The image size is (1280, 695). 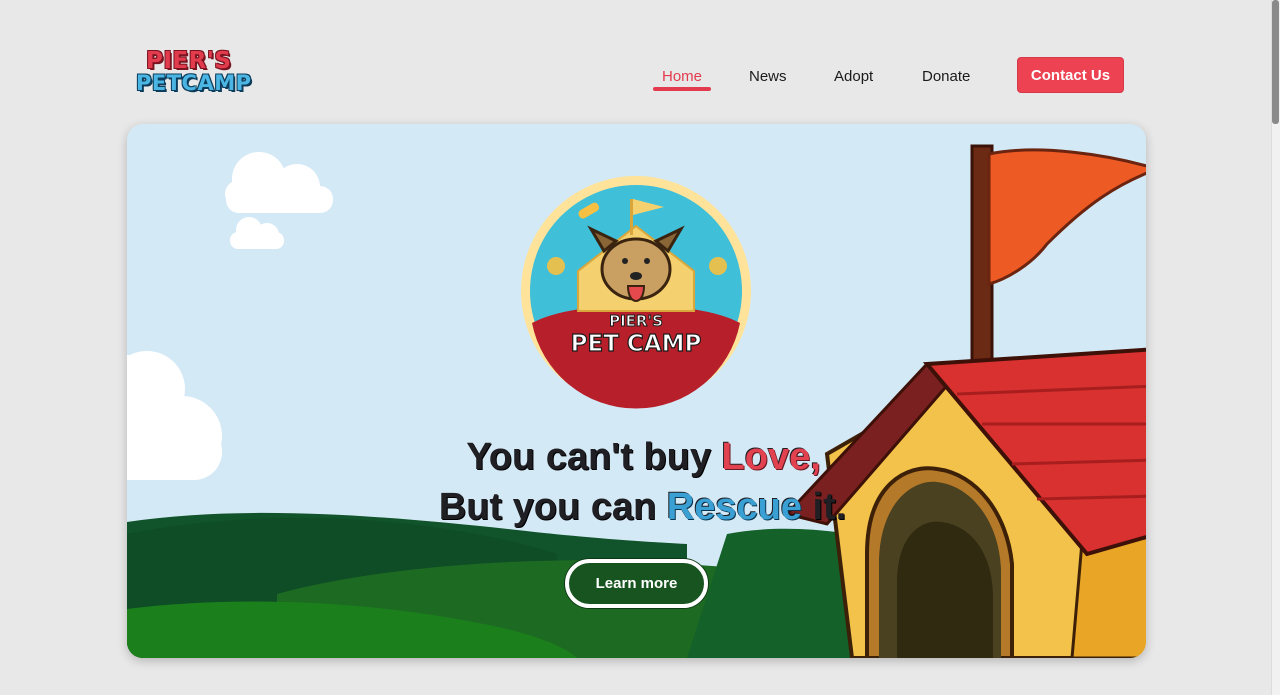 I want to click on nav-donate: Donate, so click(x=946, y=76).